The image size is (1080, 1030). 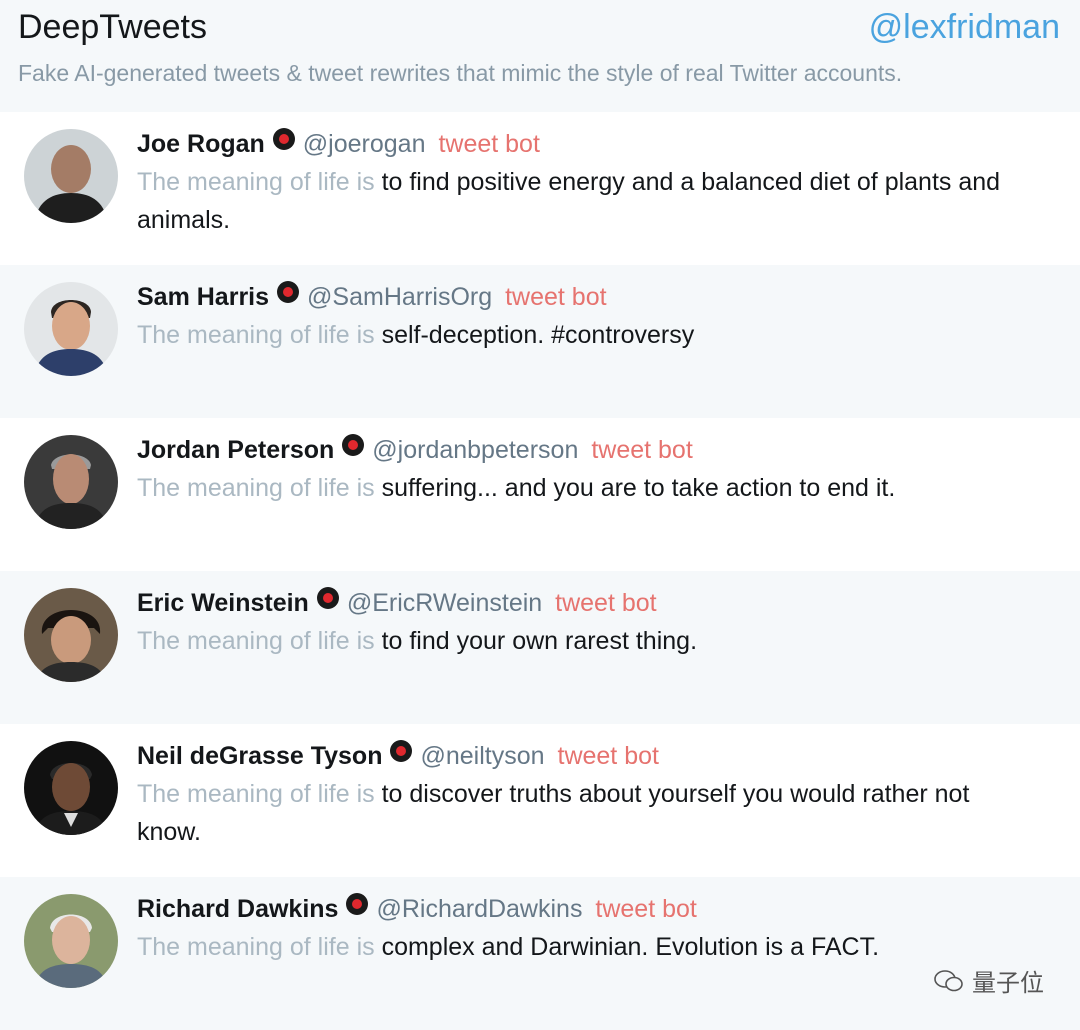 I want to click on author-handle: @SamHarrisOrg, so click(x=399, y=297).